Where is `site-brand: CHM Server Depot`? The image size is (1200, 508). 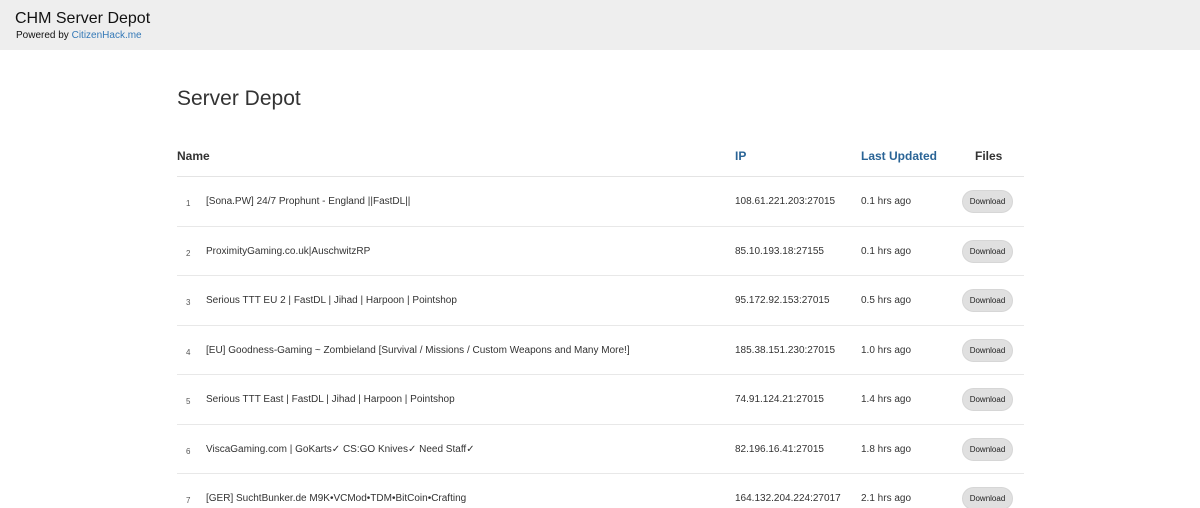 site-brand: CHM Server Depot is located at coordinates (82, 19).